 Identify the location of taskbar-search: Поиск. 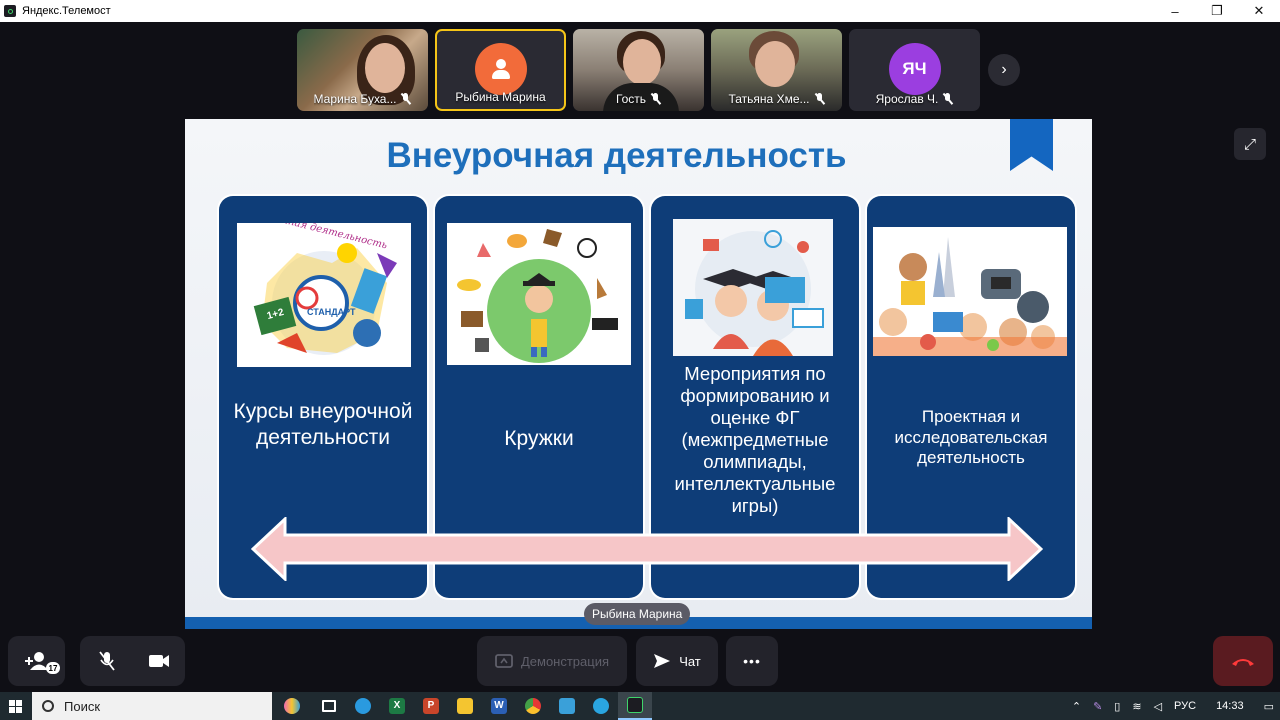
(152, 706).